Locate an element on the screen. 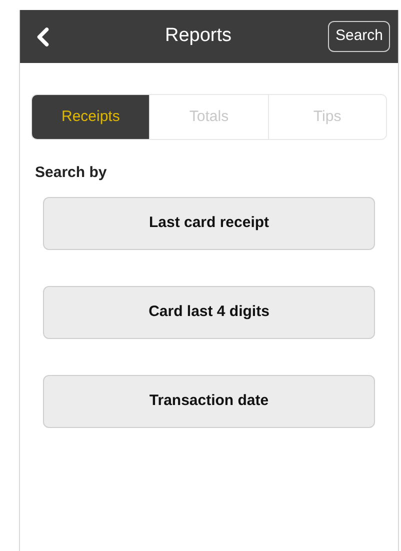  header-title: Reports is located at coordinates (198, 36).